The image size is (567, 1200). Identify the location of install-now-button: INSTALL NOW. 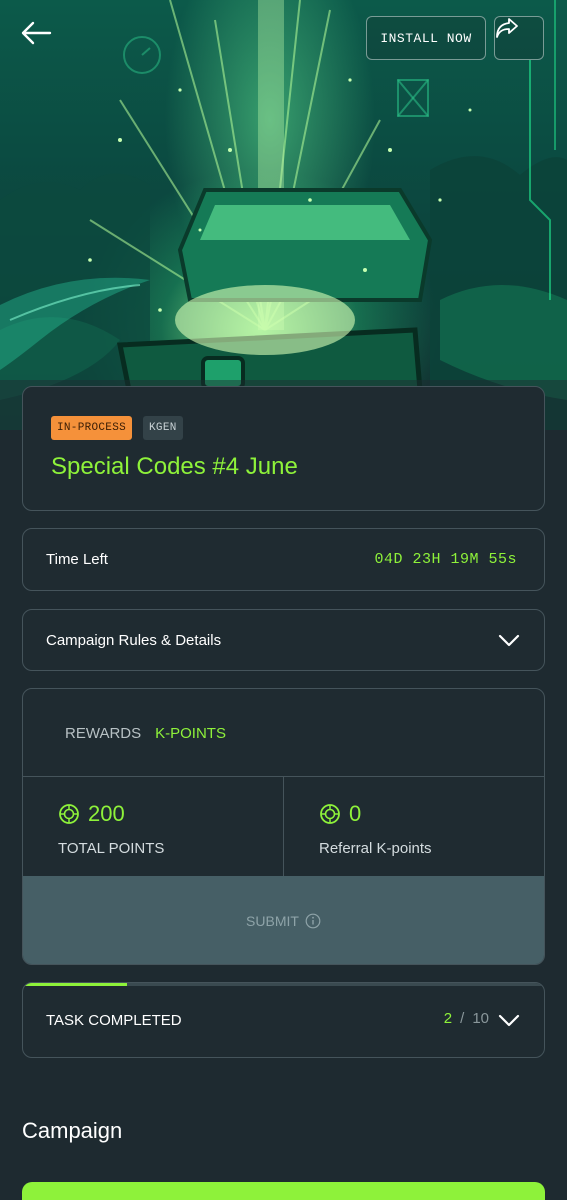
(426, 38).